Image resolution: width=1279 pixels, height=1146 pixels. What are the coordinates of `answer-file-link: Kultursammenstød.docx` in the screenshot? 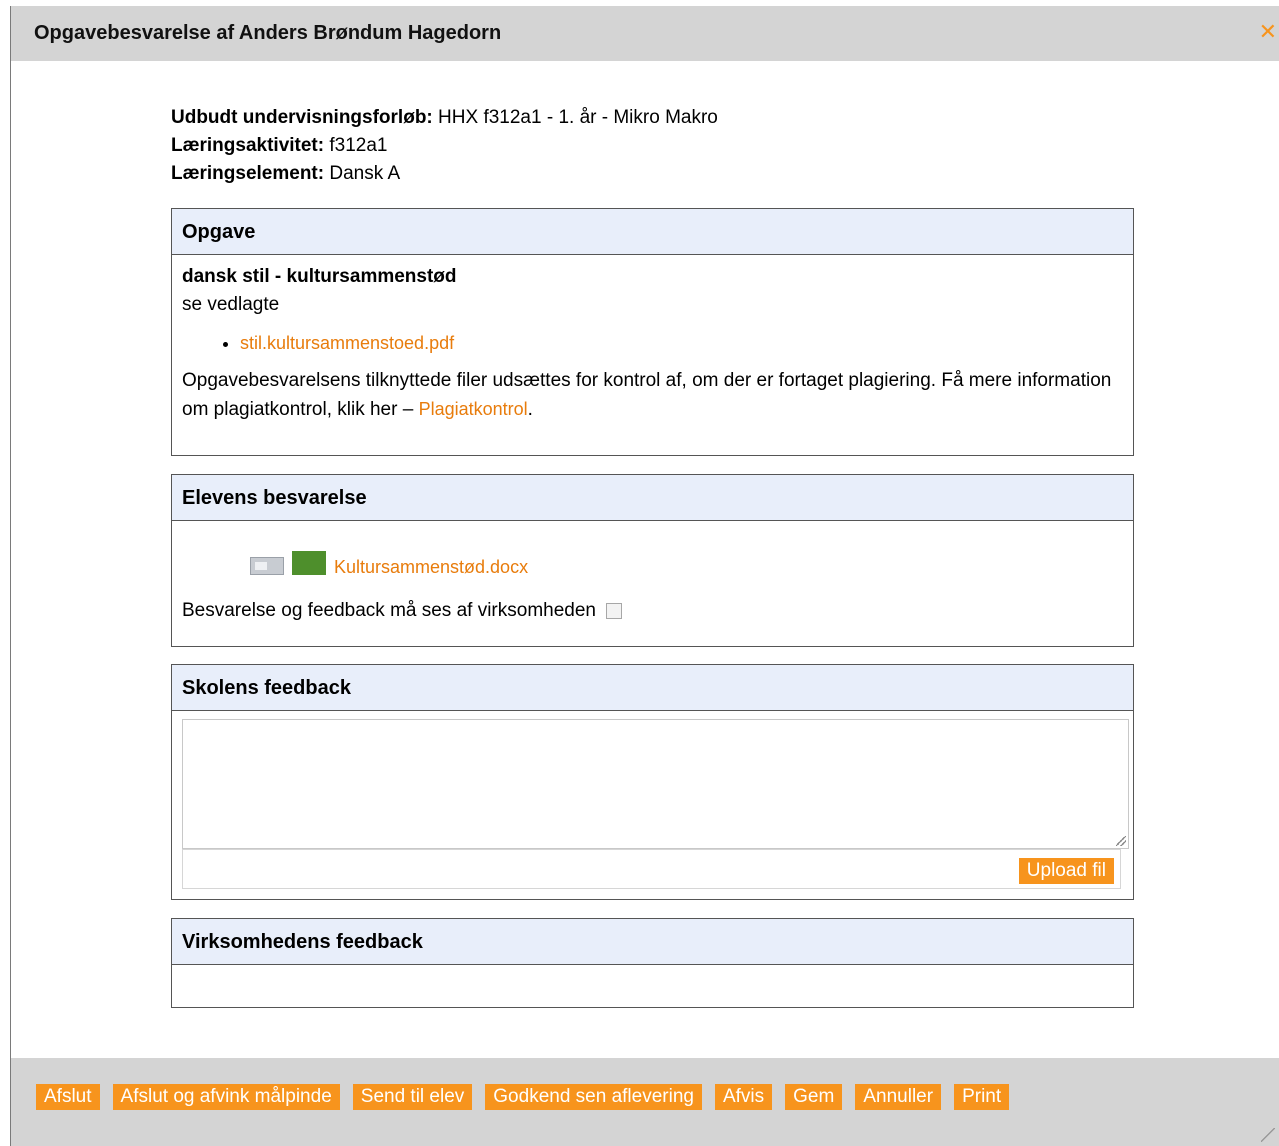 It's located at (431, 567).